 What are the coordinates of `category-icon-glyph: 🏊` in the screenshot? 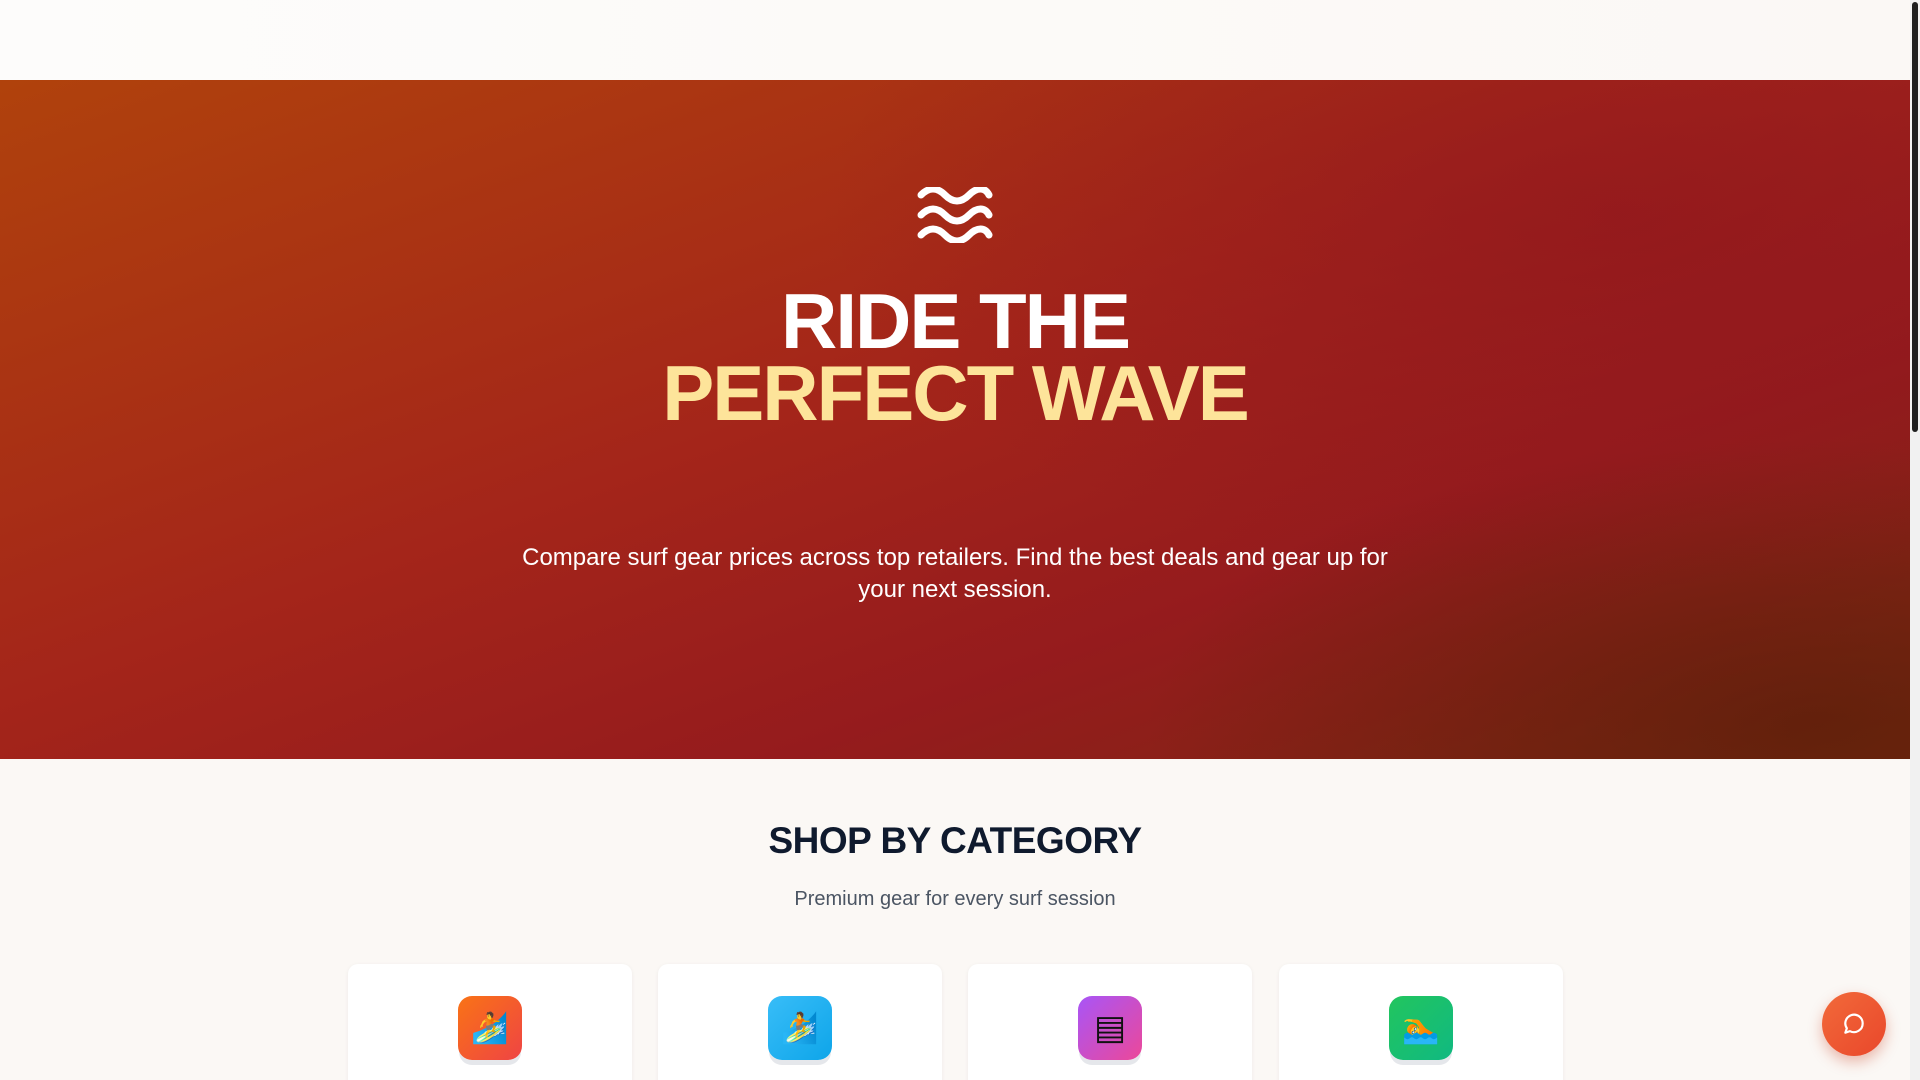 It's located at (1421, 1028).